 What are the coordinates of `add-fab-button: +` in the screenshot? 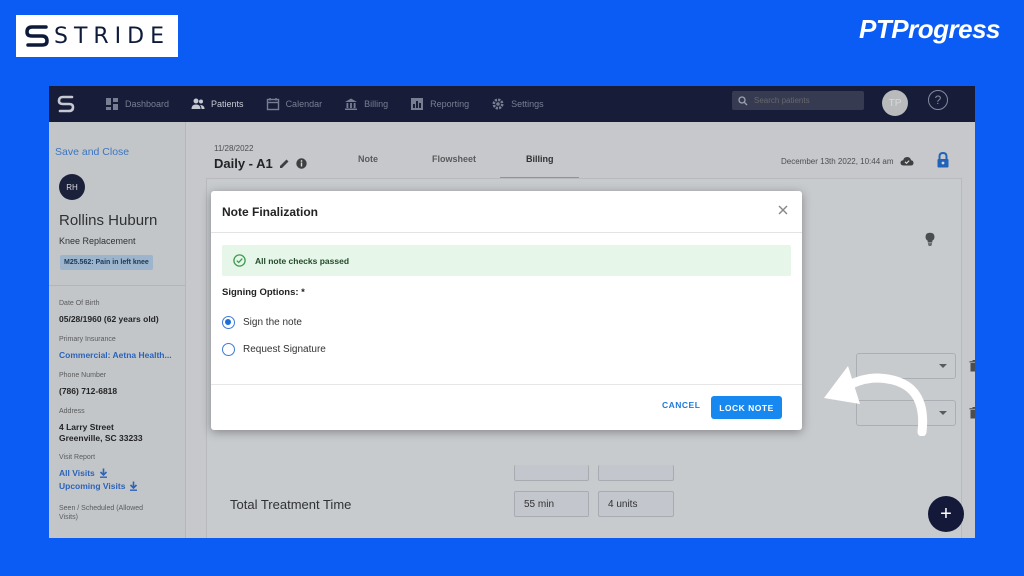 It's located at (946, 514).